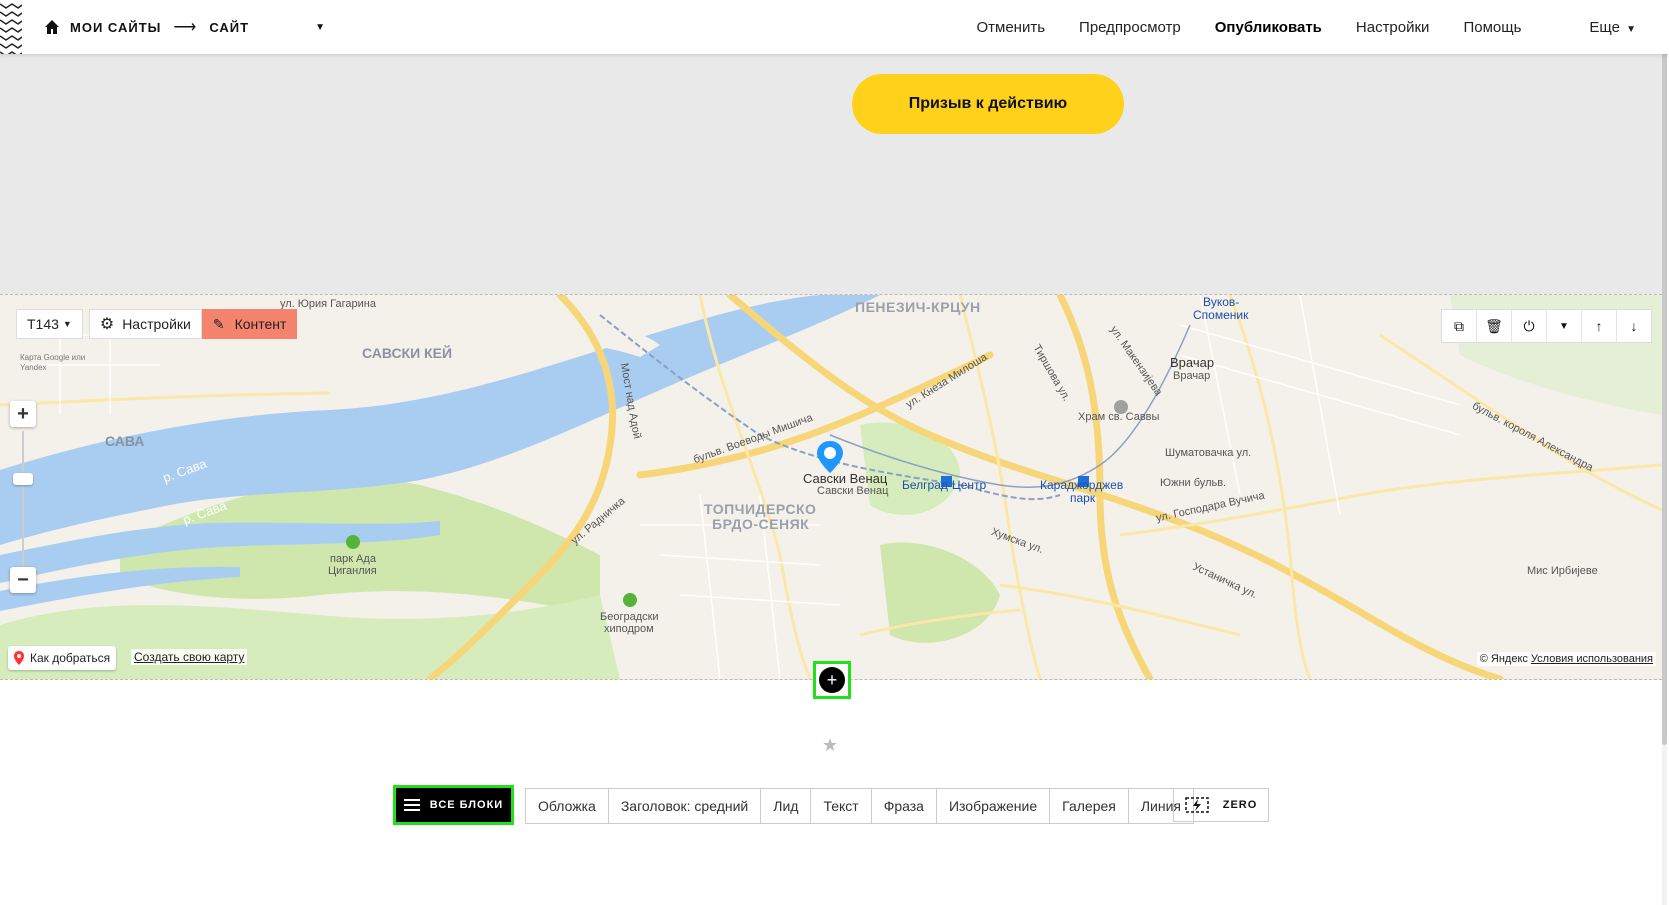 The height and width of the screenshot is (905, 1669). Describe the element at coordinates (1604, 27) in the screenshot. I see `more-label: Еще` at that location.